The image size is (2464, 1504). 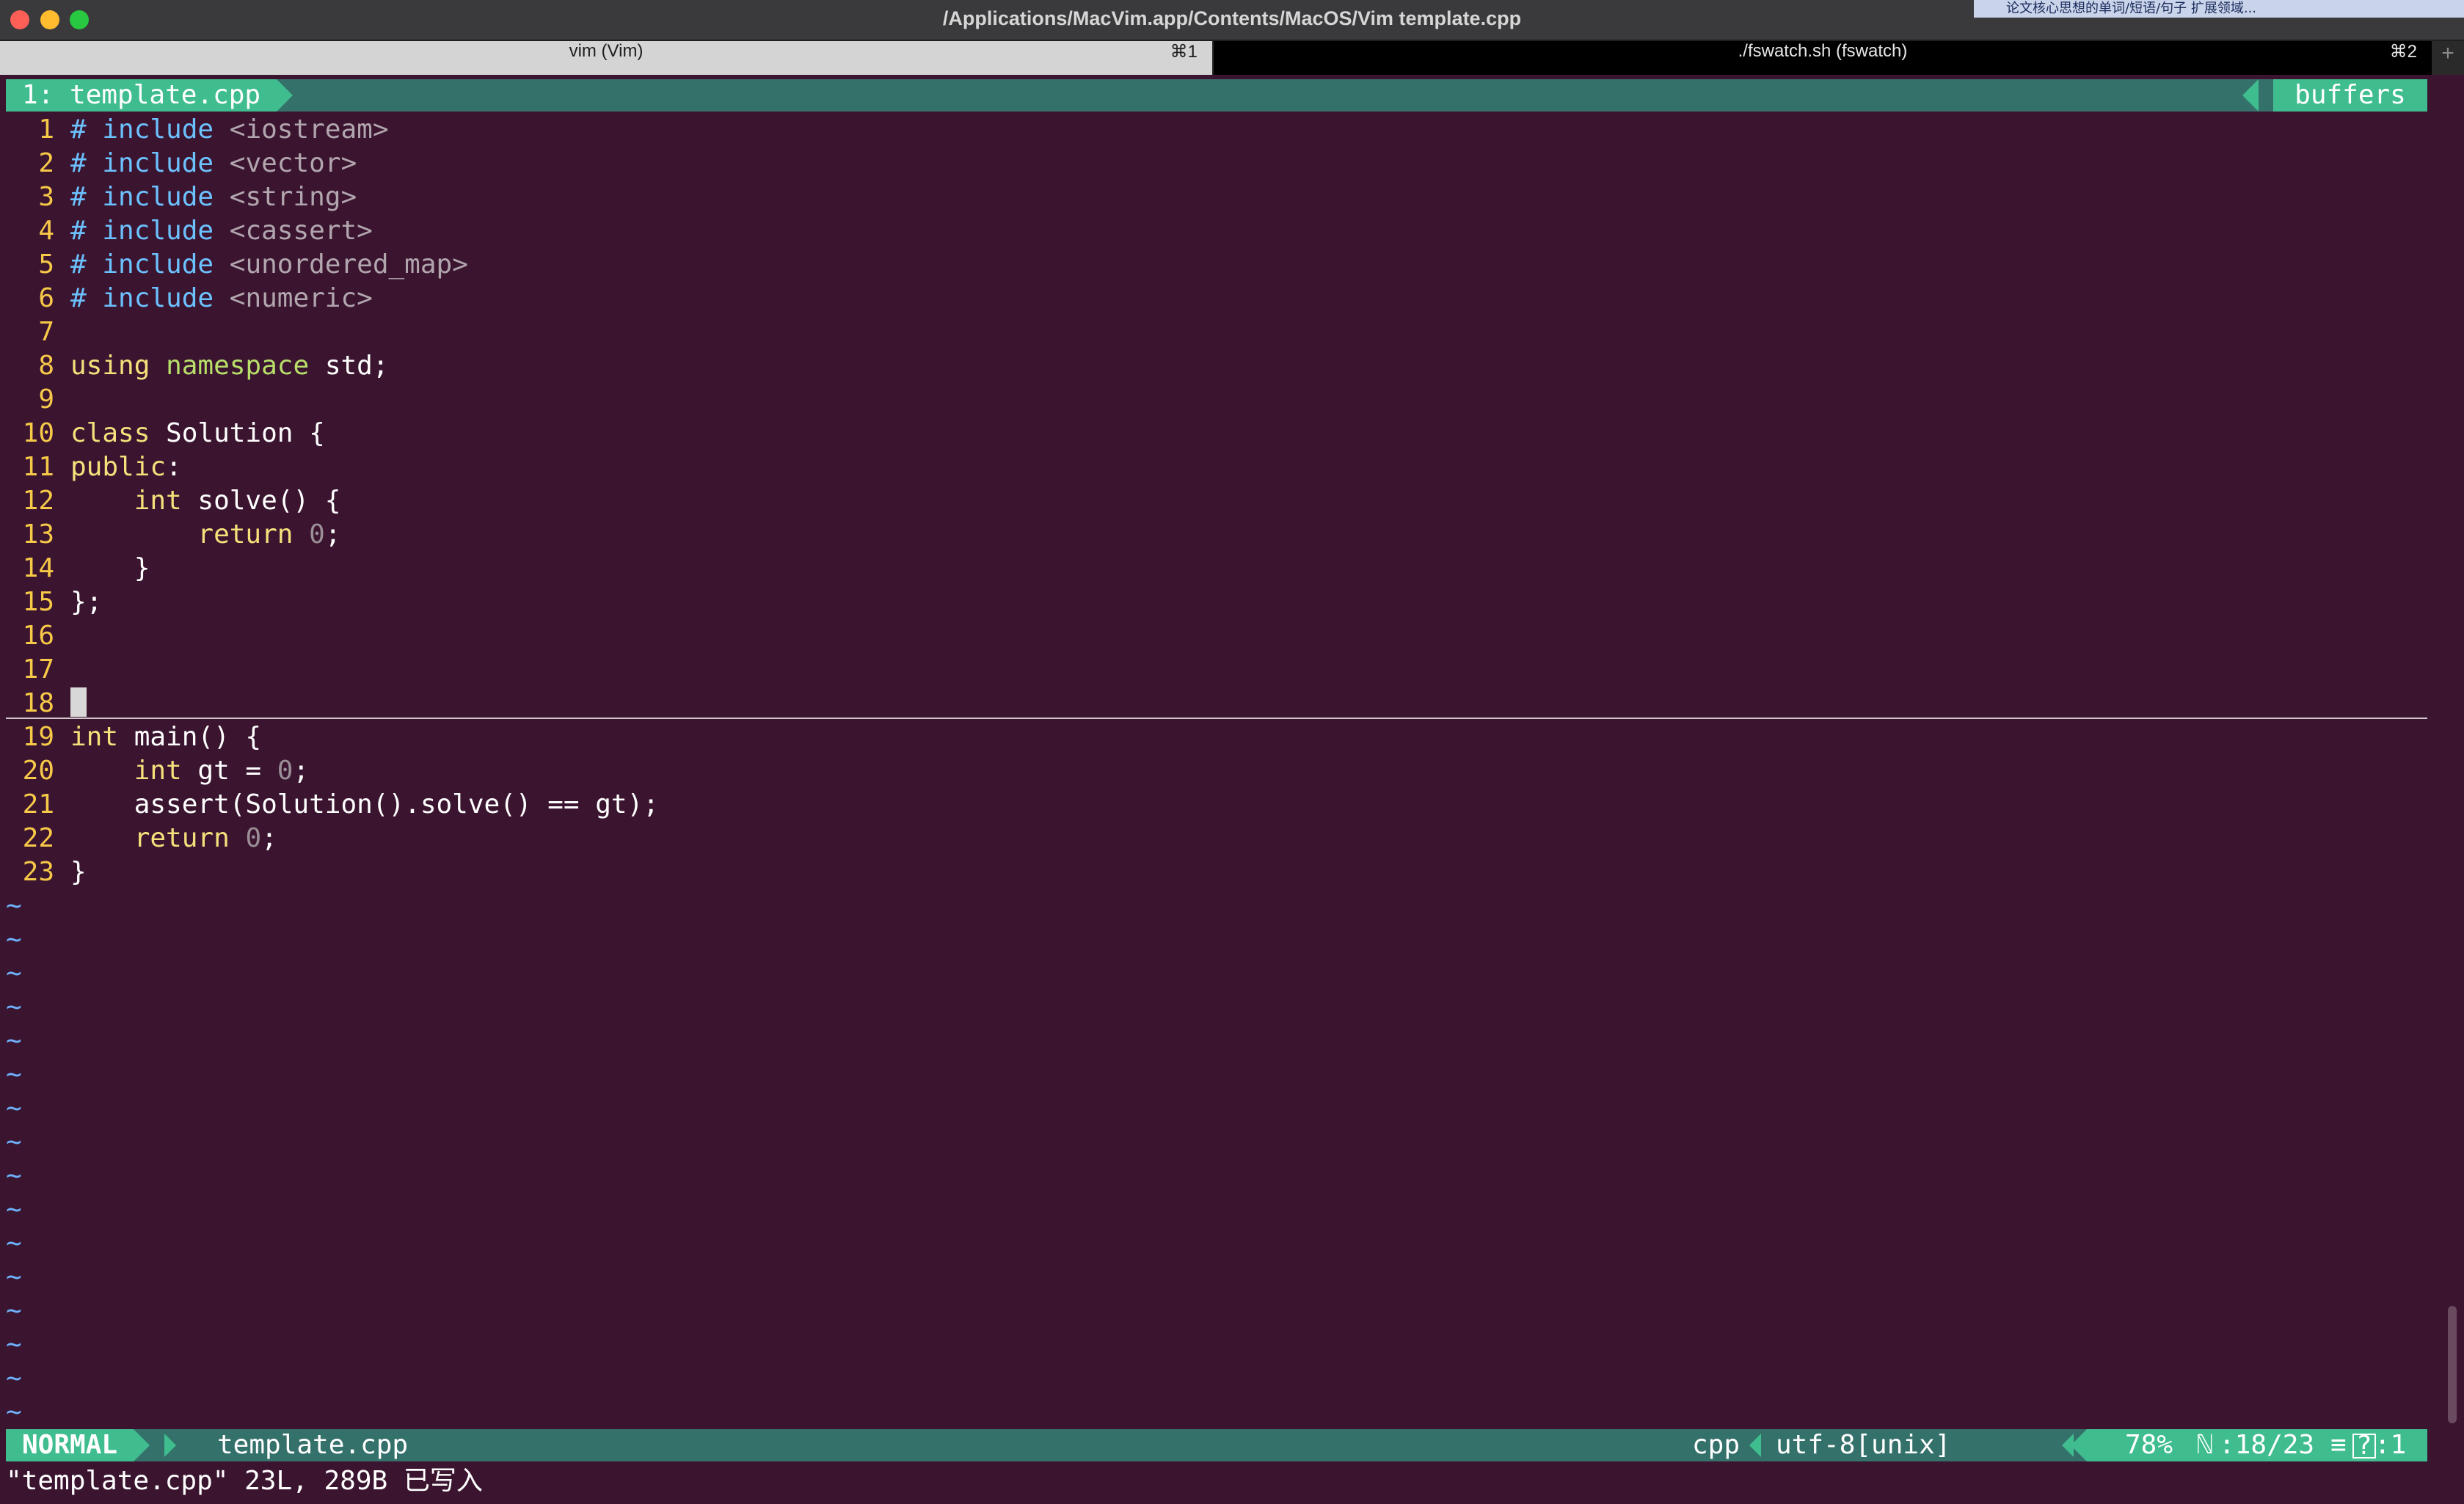 I want to click on line-number: 23, so click(x=38, y=872).